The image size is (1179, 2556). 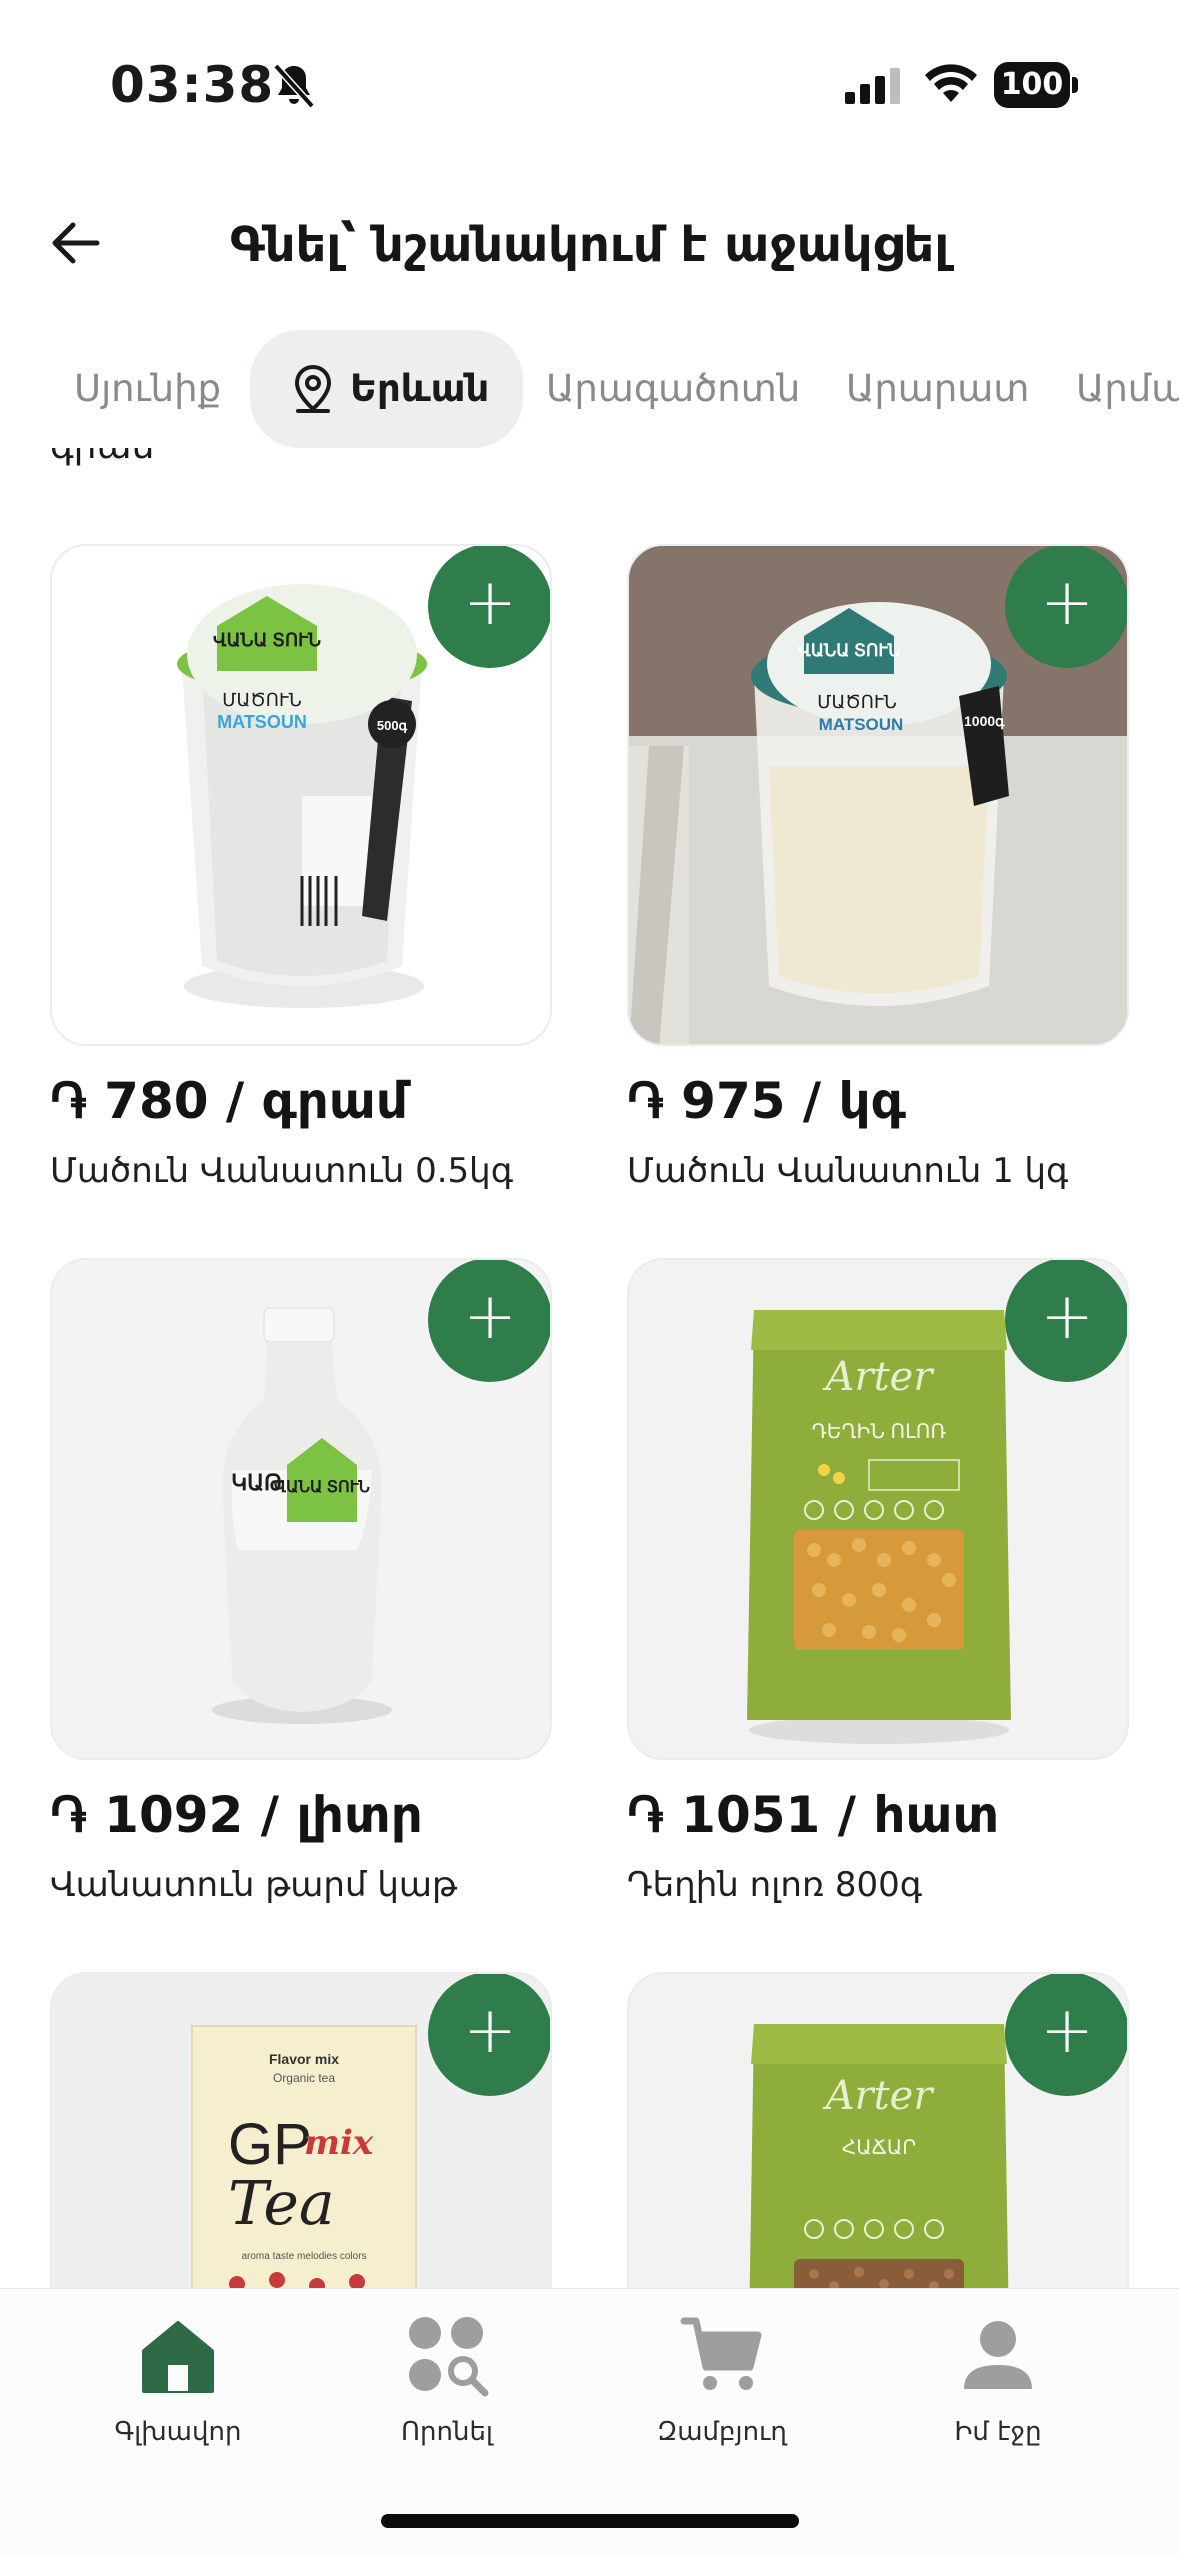 What do you see at coordinates (721, 2353) in the screenshot?
I see `cart-icon` at bounding box center [721, 2353].